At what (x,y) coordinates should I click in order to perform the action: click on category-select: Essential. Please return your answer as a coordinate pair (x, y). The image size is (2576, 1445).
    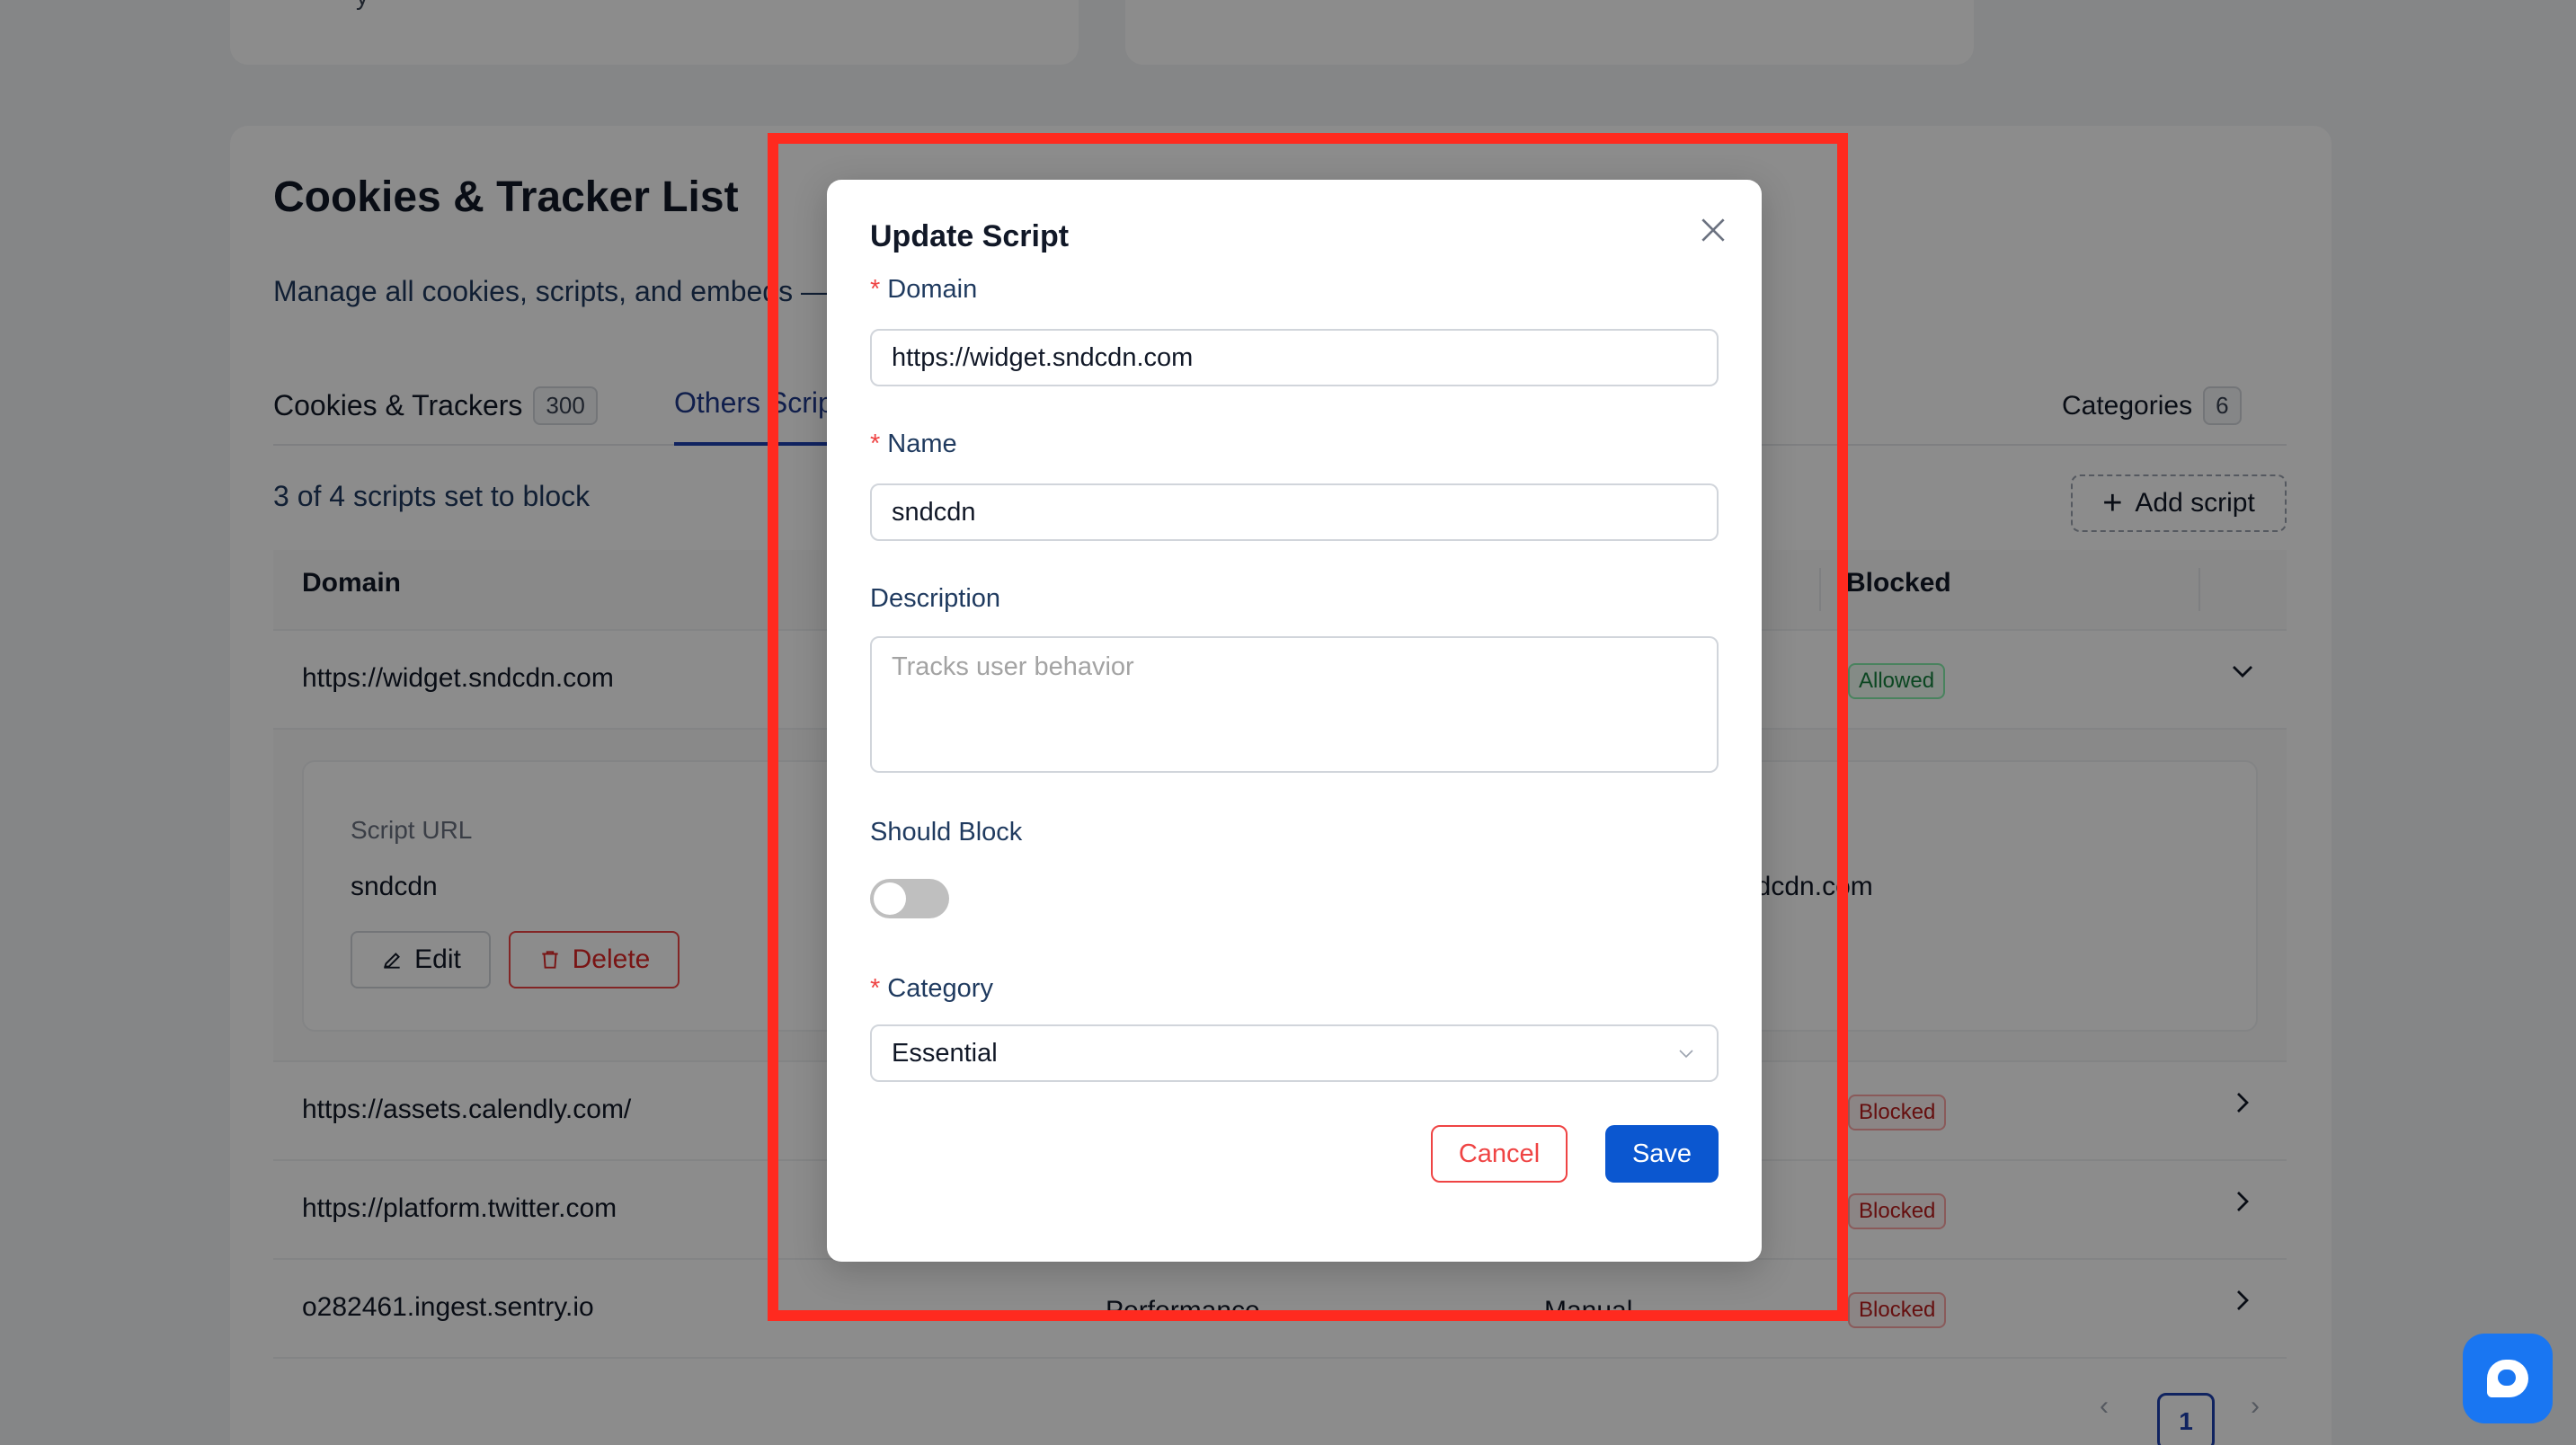
    Looking at the image, I should click on (1294, 1053).